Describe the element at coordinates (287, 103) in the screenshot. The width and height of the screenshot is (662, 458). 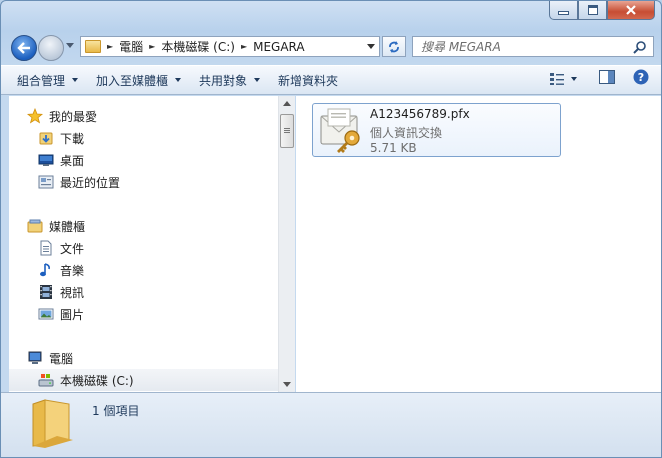
I see `scroll-up-icon` at that location.